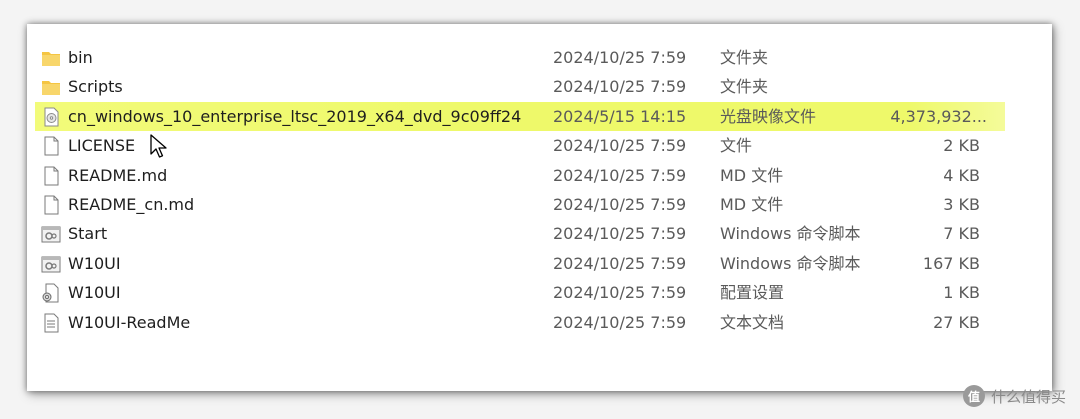 The height and width of the screenshot is (419, 1080). What do you see at coordinates (956, 322) in the screenshot?
I see `file-size: 27 KB` at bounding box center [956, 322].